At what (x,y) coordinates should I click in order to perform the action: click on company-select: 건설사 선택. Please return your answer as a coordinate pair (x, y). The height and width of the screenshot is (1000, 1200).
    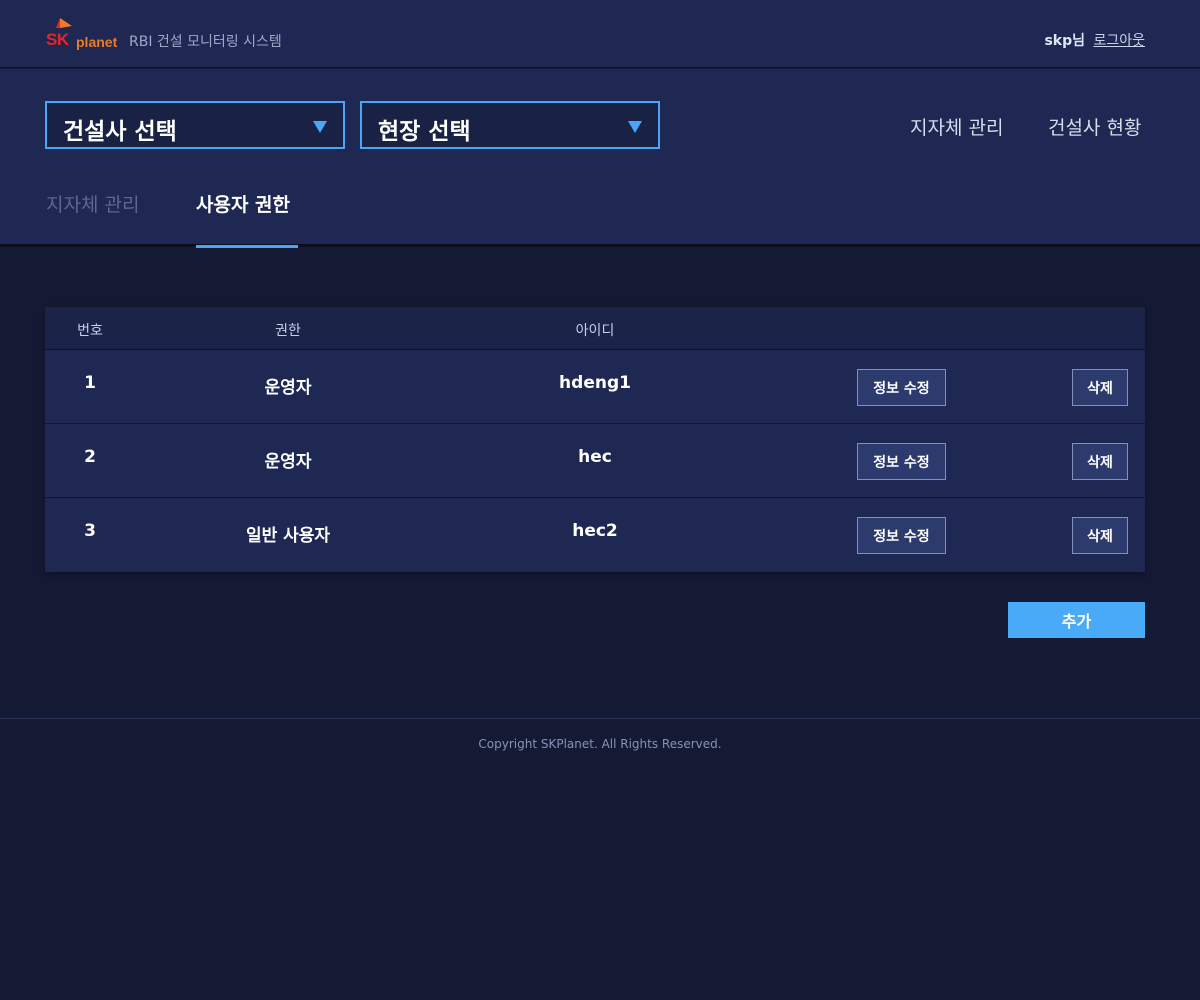
    Looking at the image, I should click on (195, 125).